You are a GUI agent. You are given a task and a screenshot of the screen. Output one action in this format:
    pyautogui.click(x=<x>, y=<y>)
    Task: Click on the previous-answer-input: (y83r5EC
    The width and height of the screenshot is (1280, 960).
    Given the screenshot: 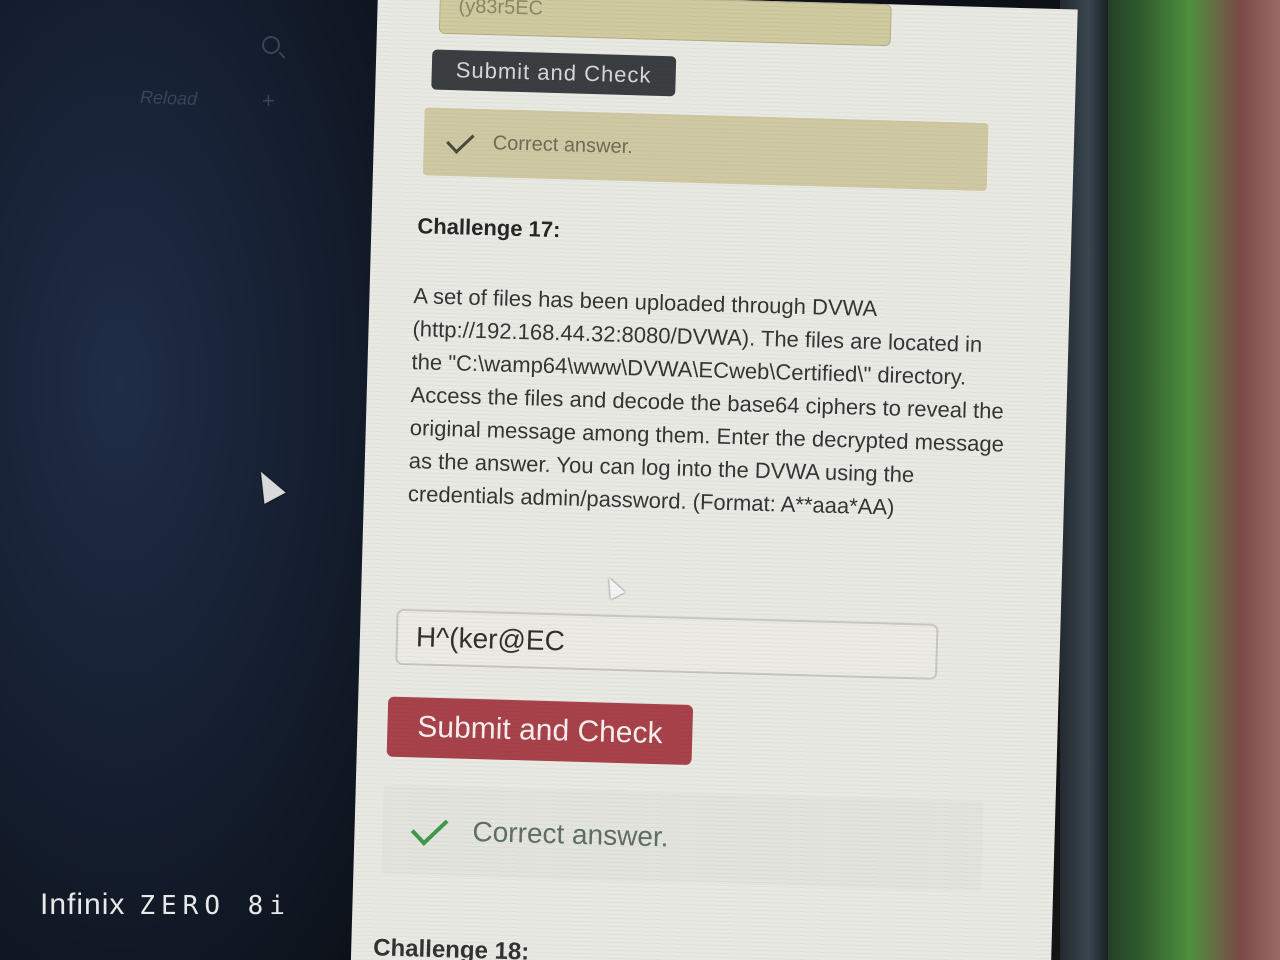 What is the action you would take?
    pyautogui.click(x=665, y=23)
    